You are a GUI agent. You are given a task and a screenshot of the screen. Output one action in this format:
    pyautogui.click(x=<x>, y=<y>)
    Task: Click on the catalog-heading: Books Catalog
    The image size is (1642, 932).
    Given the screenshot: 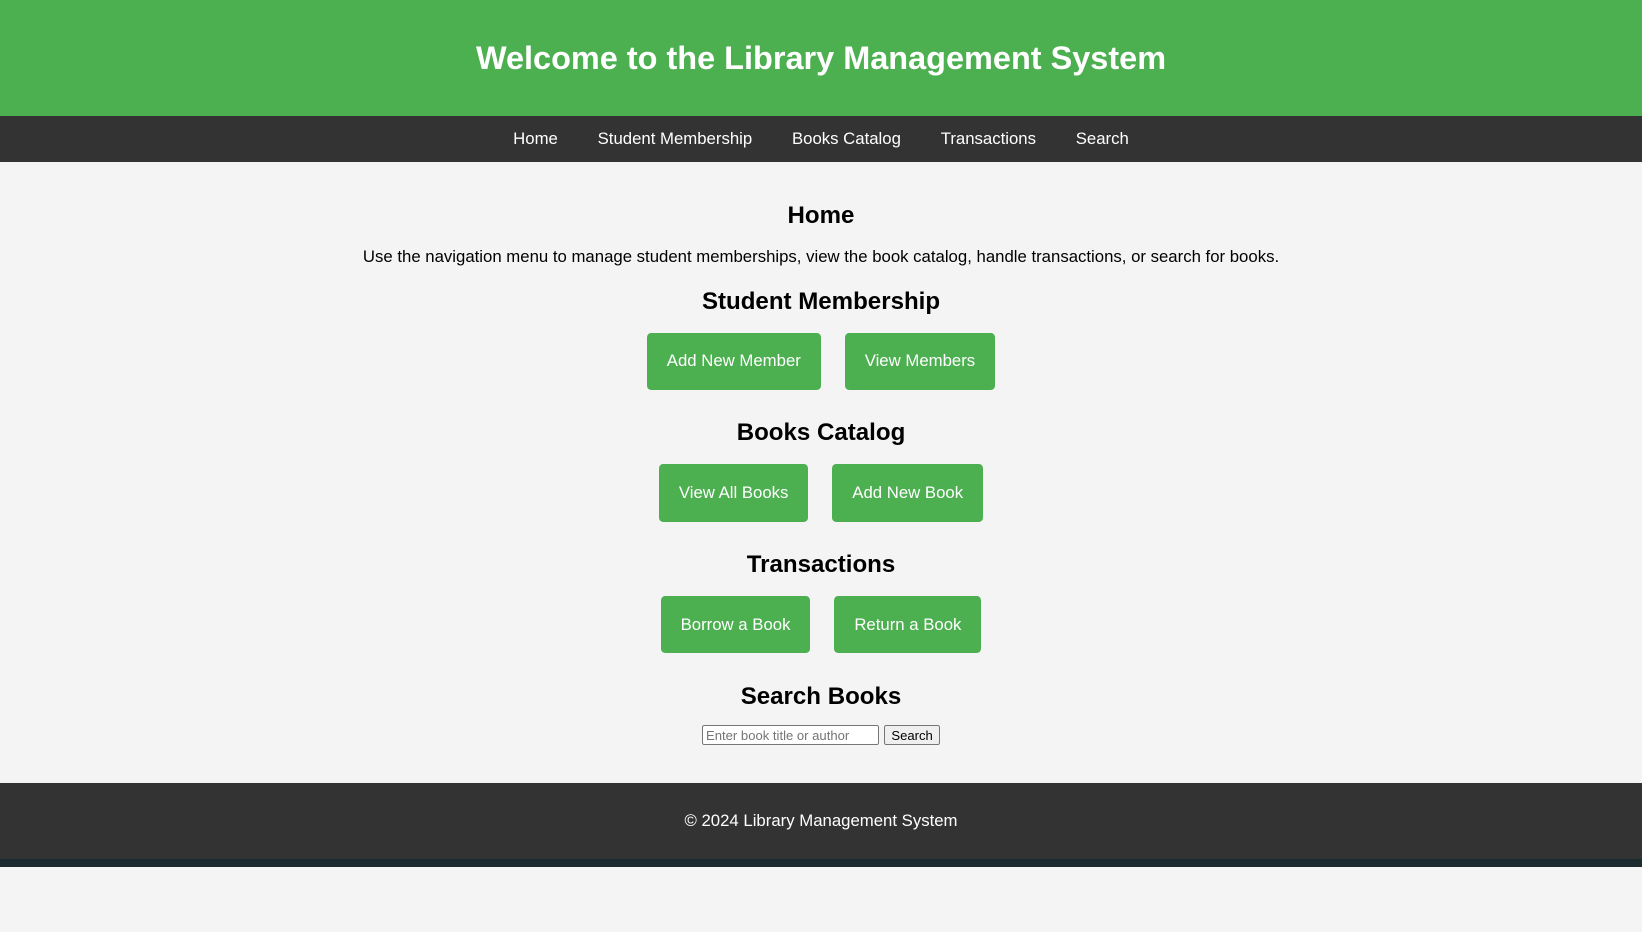 What is the action you would take?
    pyautogui.click(x=821, y=433)
    